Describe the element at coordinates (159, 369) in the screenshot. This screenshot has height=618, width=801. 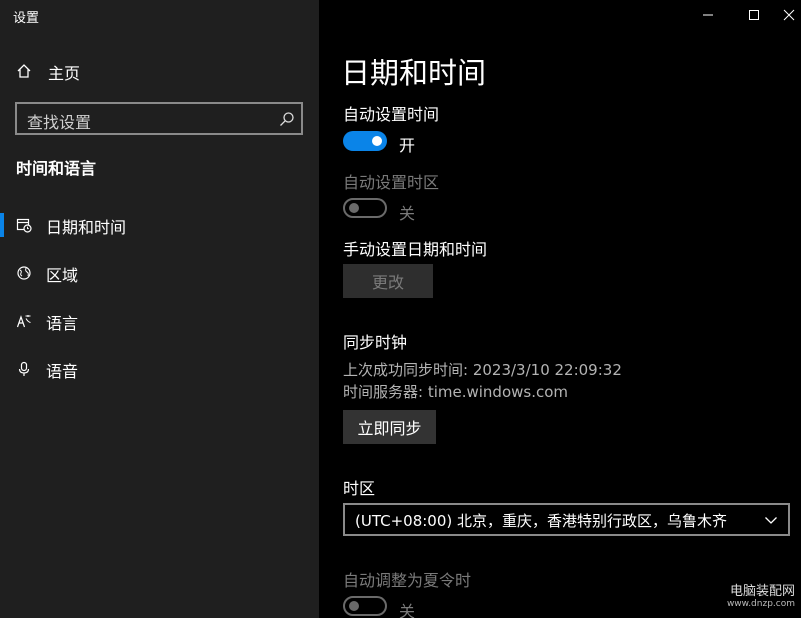
I see `sidebar-item-speech: 语音` at that location.